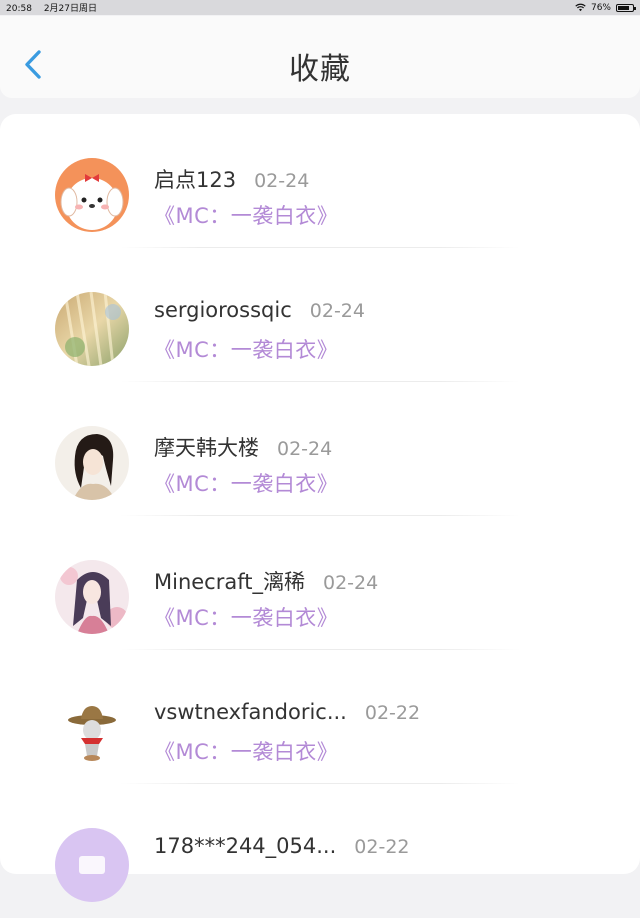 This screenshot has height=918, width=640. I want to click on status-date: 2月27日周日, so click(70, 9).